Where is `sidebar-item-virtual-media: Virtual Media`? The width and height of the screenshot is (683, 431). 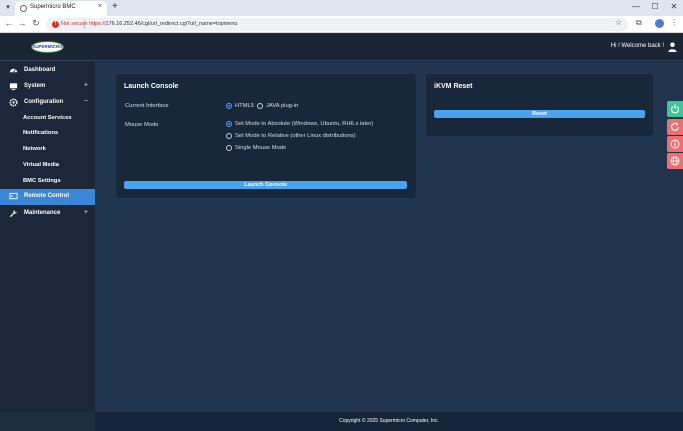 sidebar-item-virtual-media: Virtual Media is located at coordinates (47, 165).